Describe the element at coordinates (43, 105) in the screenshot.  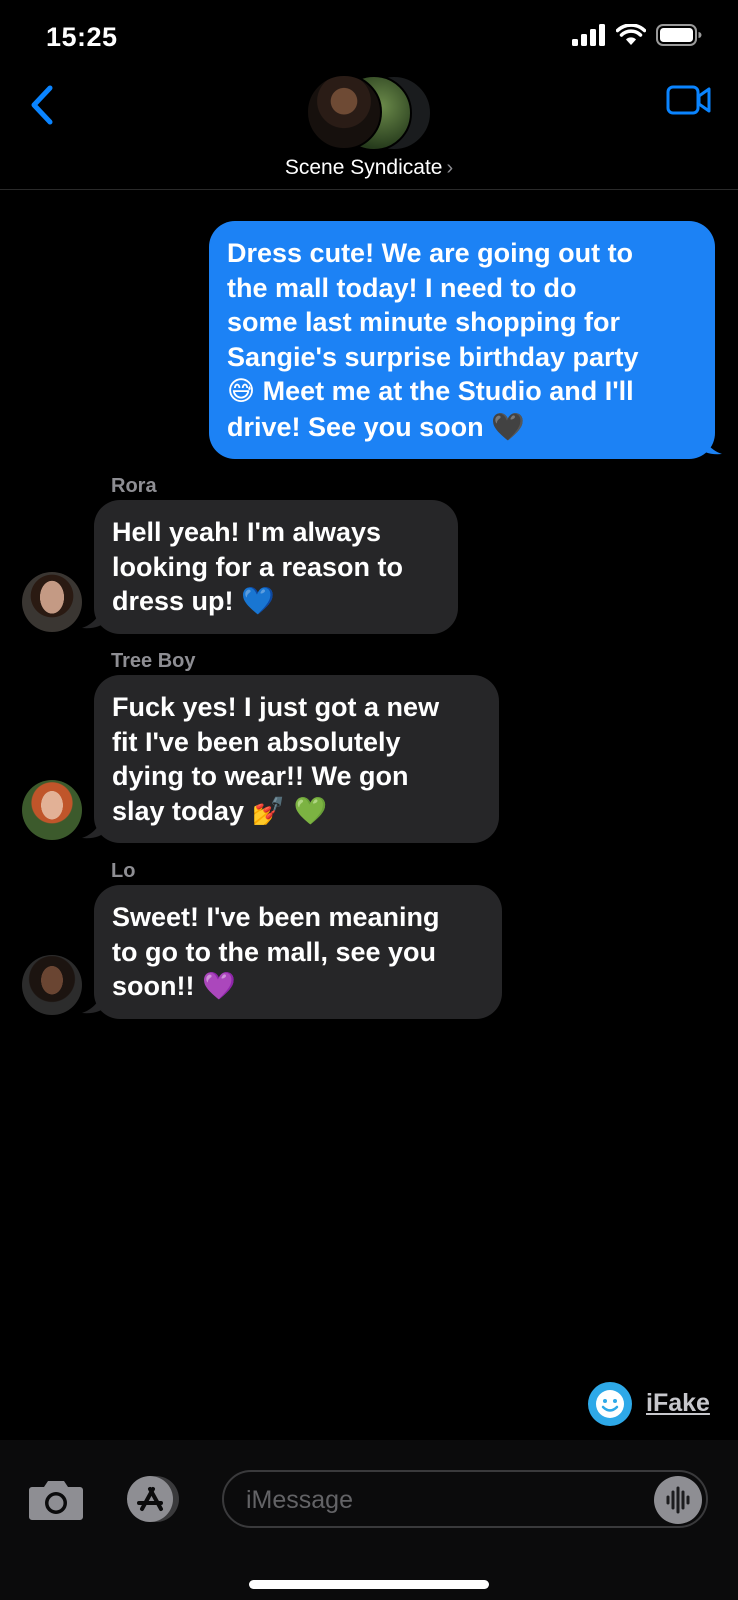
I see `back-chevron-icon` at that location.